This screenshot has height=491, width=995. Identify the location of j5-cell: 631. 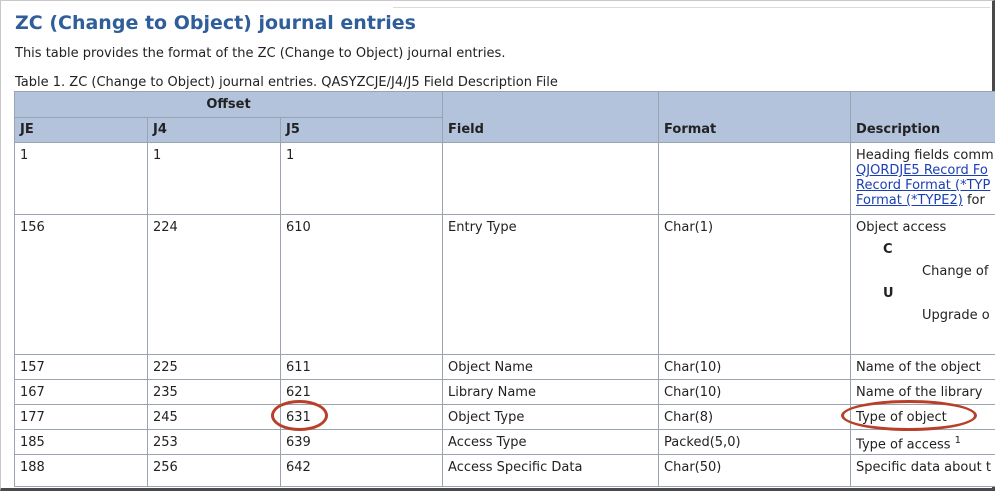
(361, 417).